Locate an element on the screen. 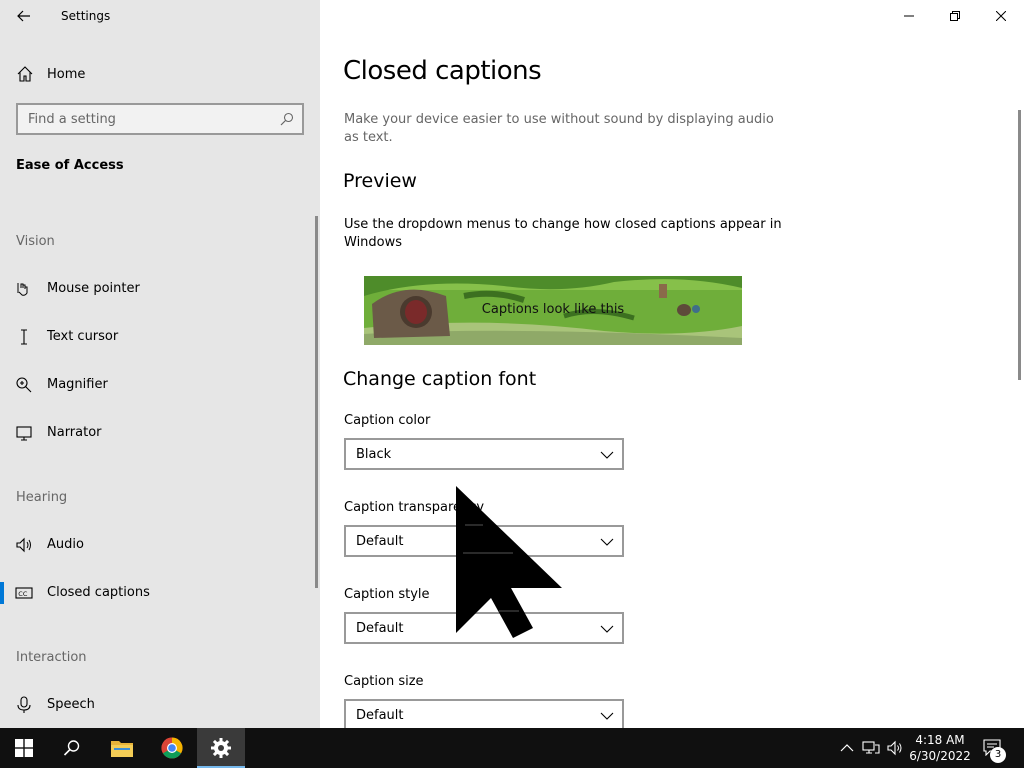 The image size is (1024, 768). group-label-hearing: Hearing is located at coordinates (42, 497).